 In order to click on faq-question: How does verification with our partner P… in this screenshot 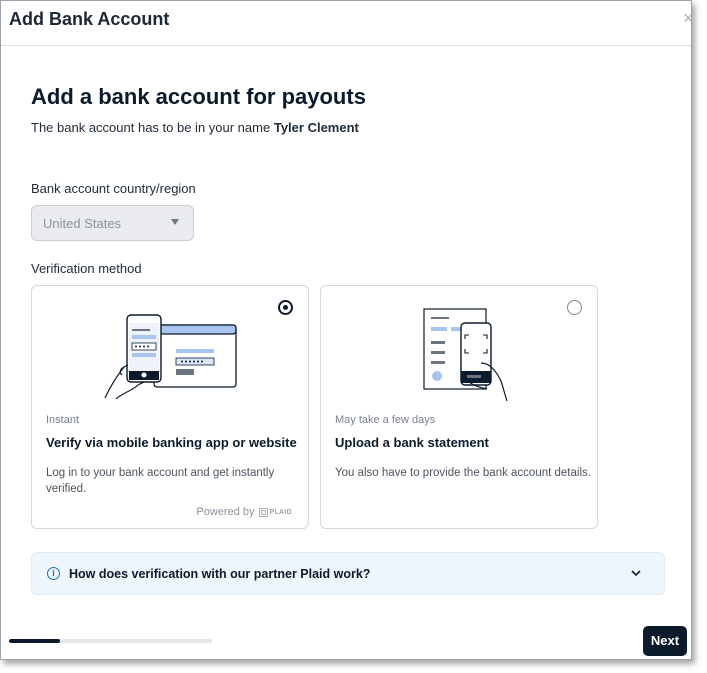, I will do `click(220, 574)`.